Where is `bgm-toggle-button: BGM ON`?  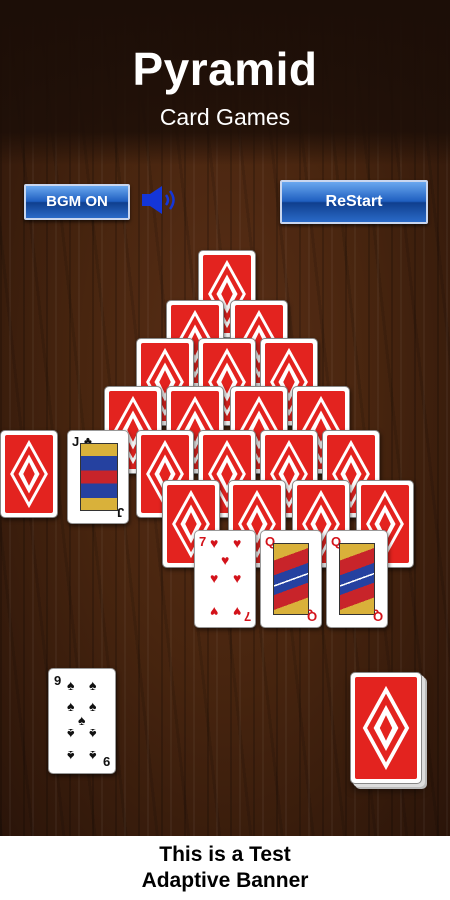 bgm-toggle-button: BGM ON is located at coordinates (77, 202).